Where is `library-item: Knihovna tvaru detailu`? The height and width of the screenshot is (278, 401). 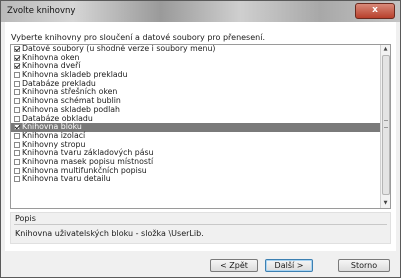
library-item: Knihovna tvaru detailu is located at coordinates (196, 179).